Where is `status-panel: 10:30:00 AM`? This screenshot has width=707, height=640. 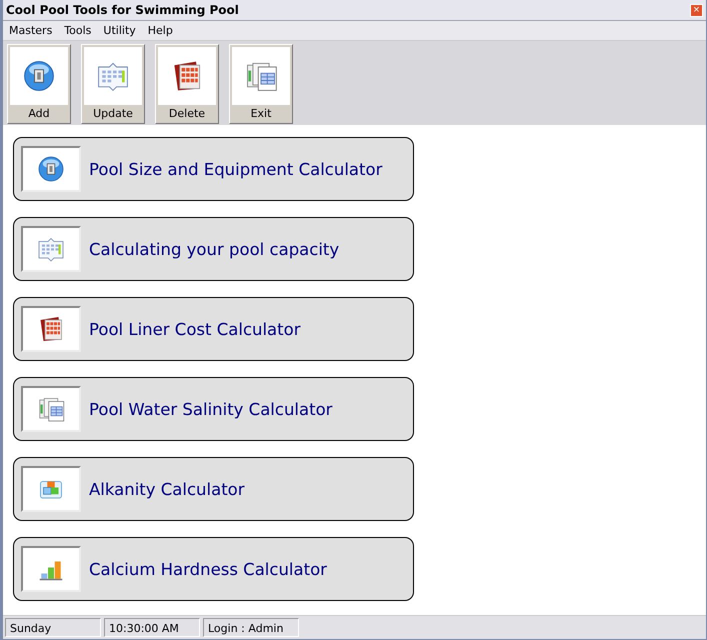 status-panel: 10:30:00 AM is located at coordinates (152, 627).